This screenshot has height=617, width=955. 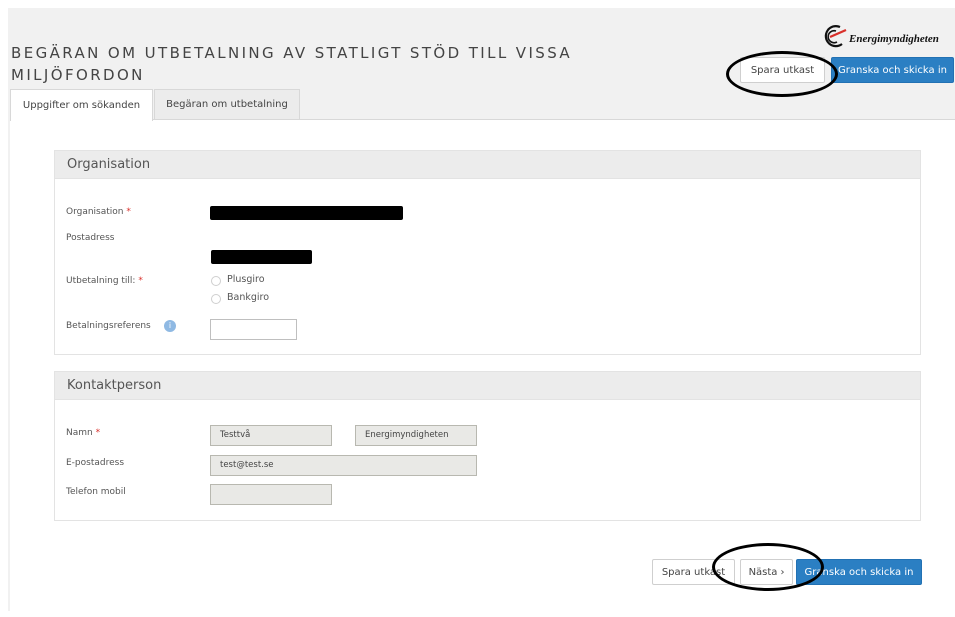 What do you see at coordinates (892, 70) in the screenshot?
I see `review-and-submit-button-top: Granska och skicka in` at bounding box center [892, 70].